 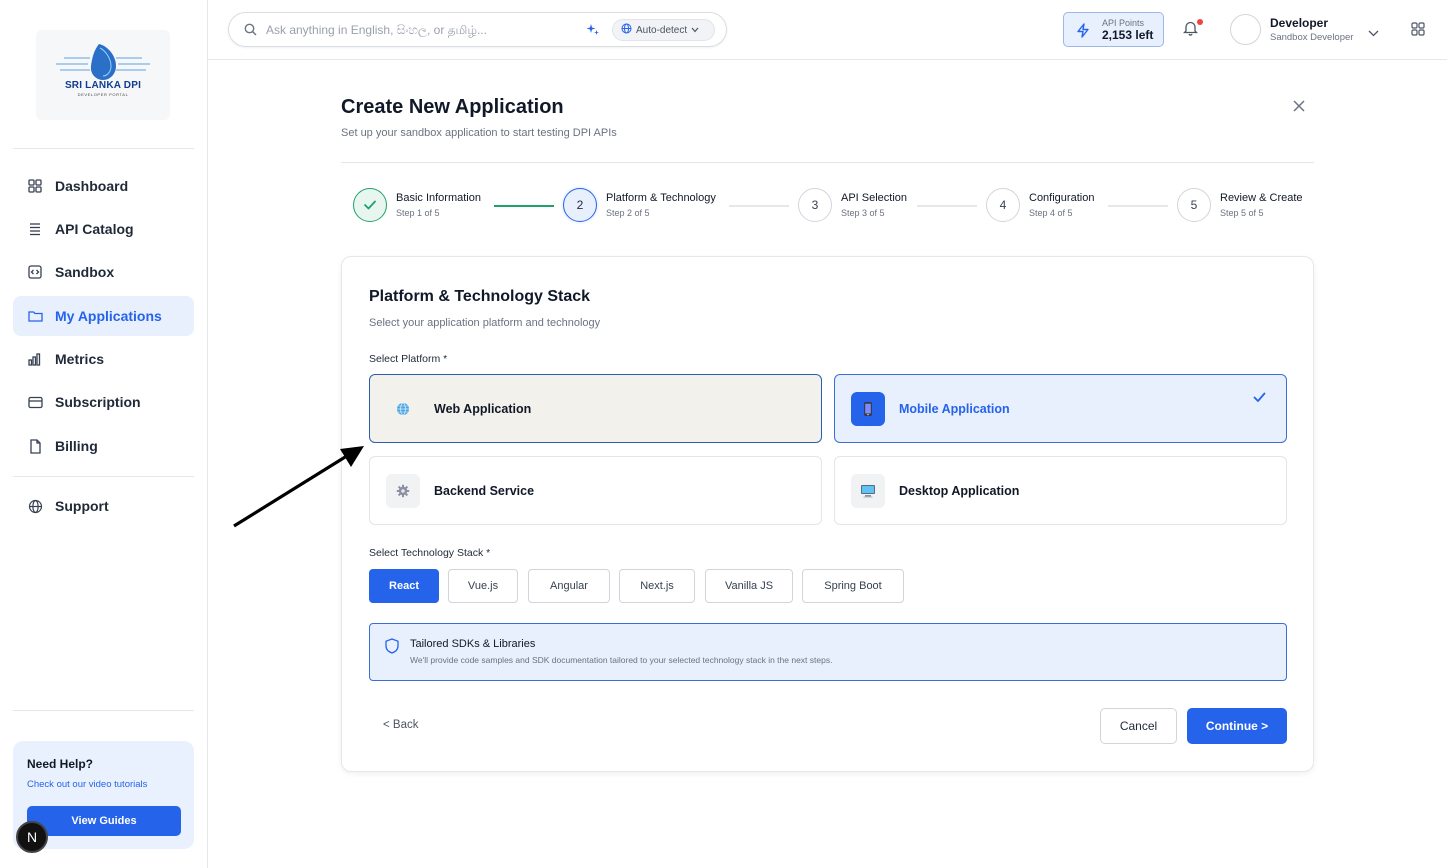 What do you see at coordinates (403, 490) in the screenshot?
I see `gear-icon` at bounding box center [403, 490].